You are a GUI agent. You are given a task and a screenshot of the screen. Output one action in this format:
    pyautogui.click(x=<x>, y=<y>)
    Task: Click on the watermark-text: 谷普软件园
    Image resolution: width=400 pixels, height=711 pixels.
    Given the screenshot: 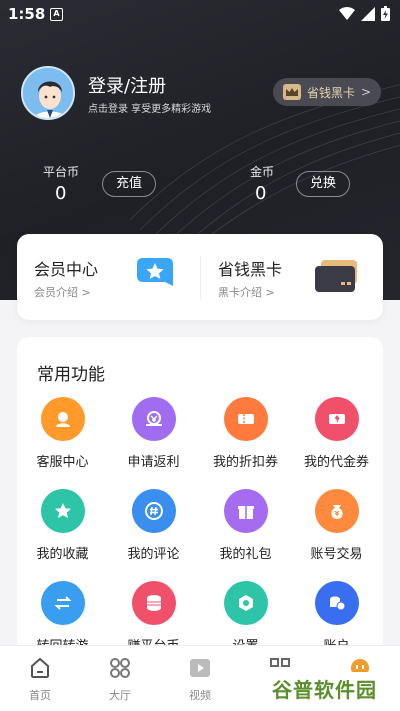 What is the action you would take?
    pyautogui.click(x=324, y=689)
    